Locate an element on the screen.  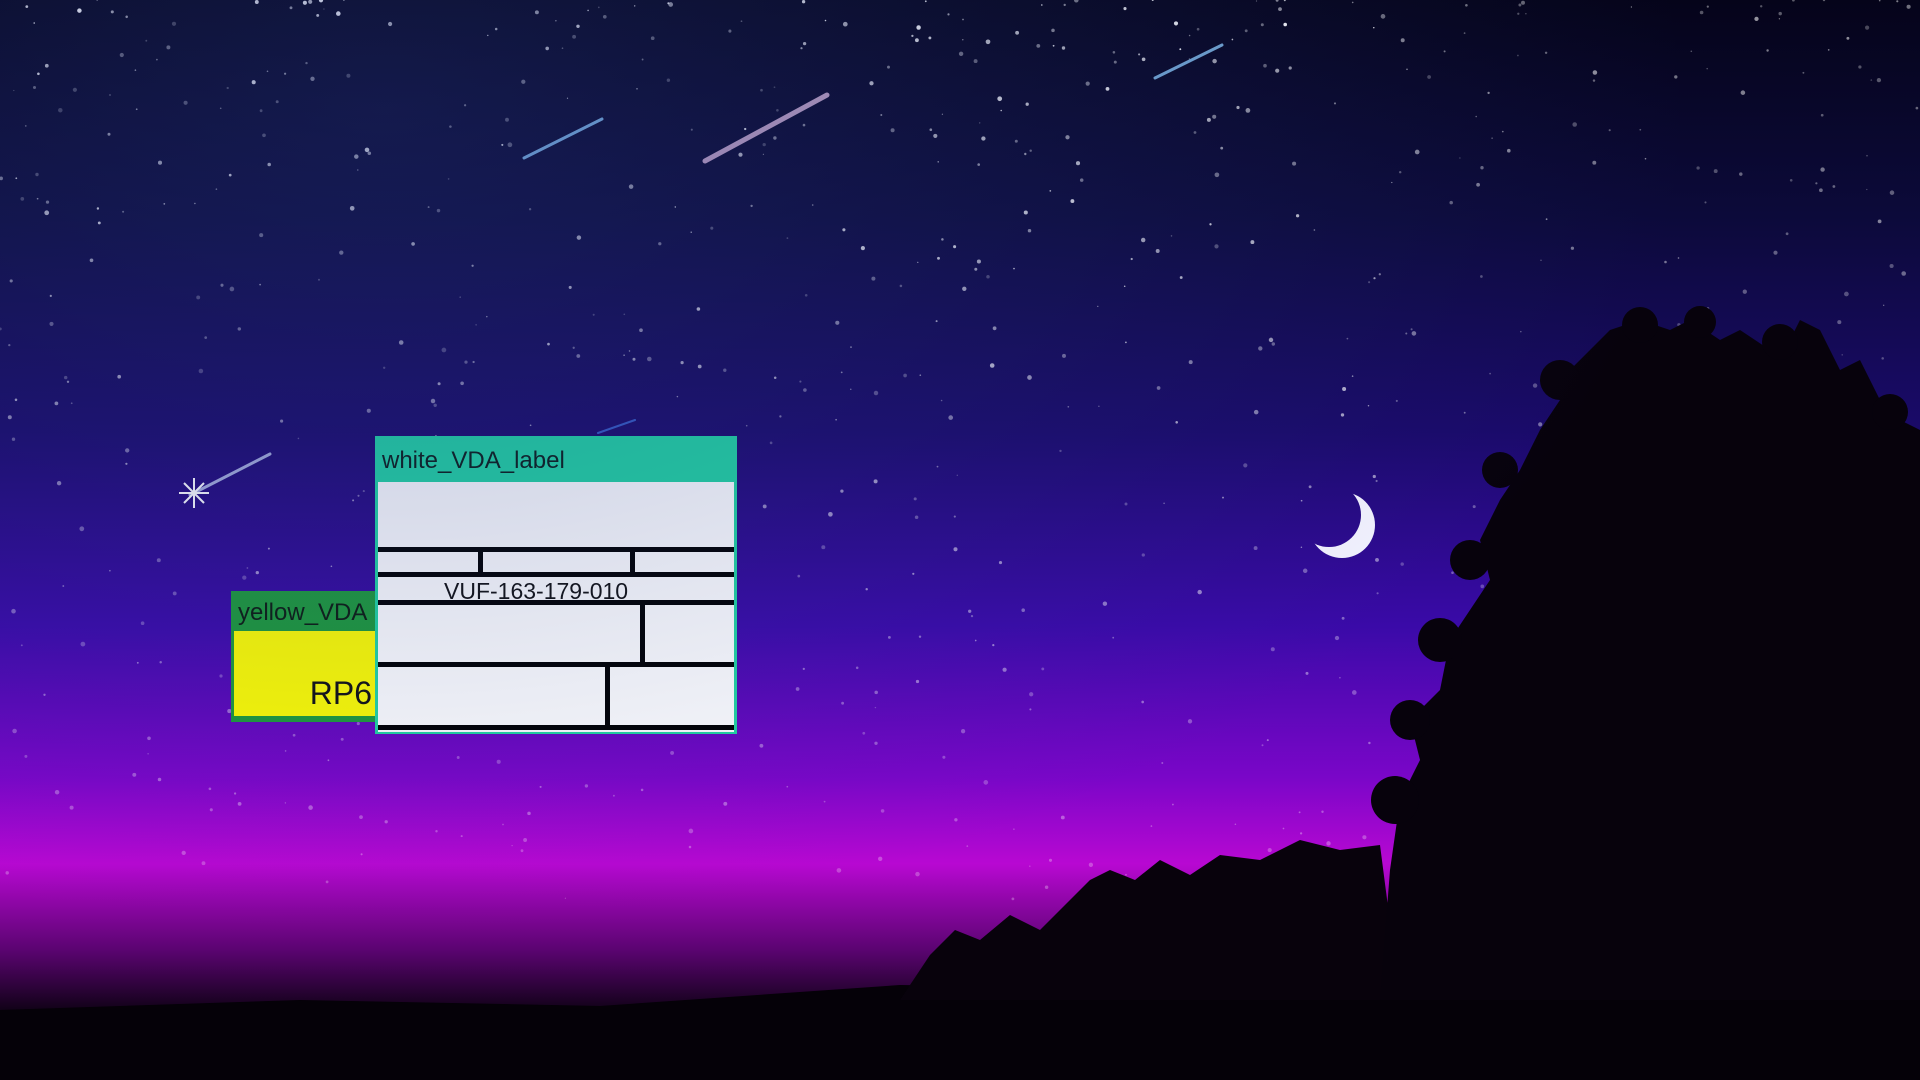
white-vda-titlebar: white_VDA_label is located at coordinates (556, 459).